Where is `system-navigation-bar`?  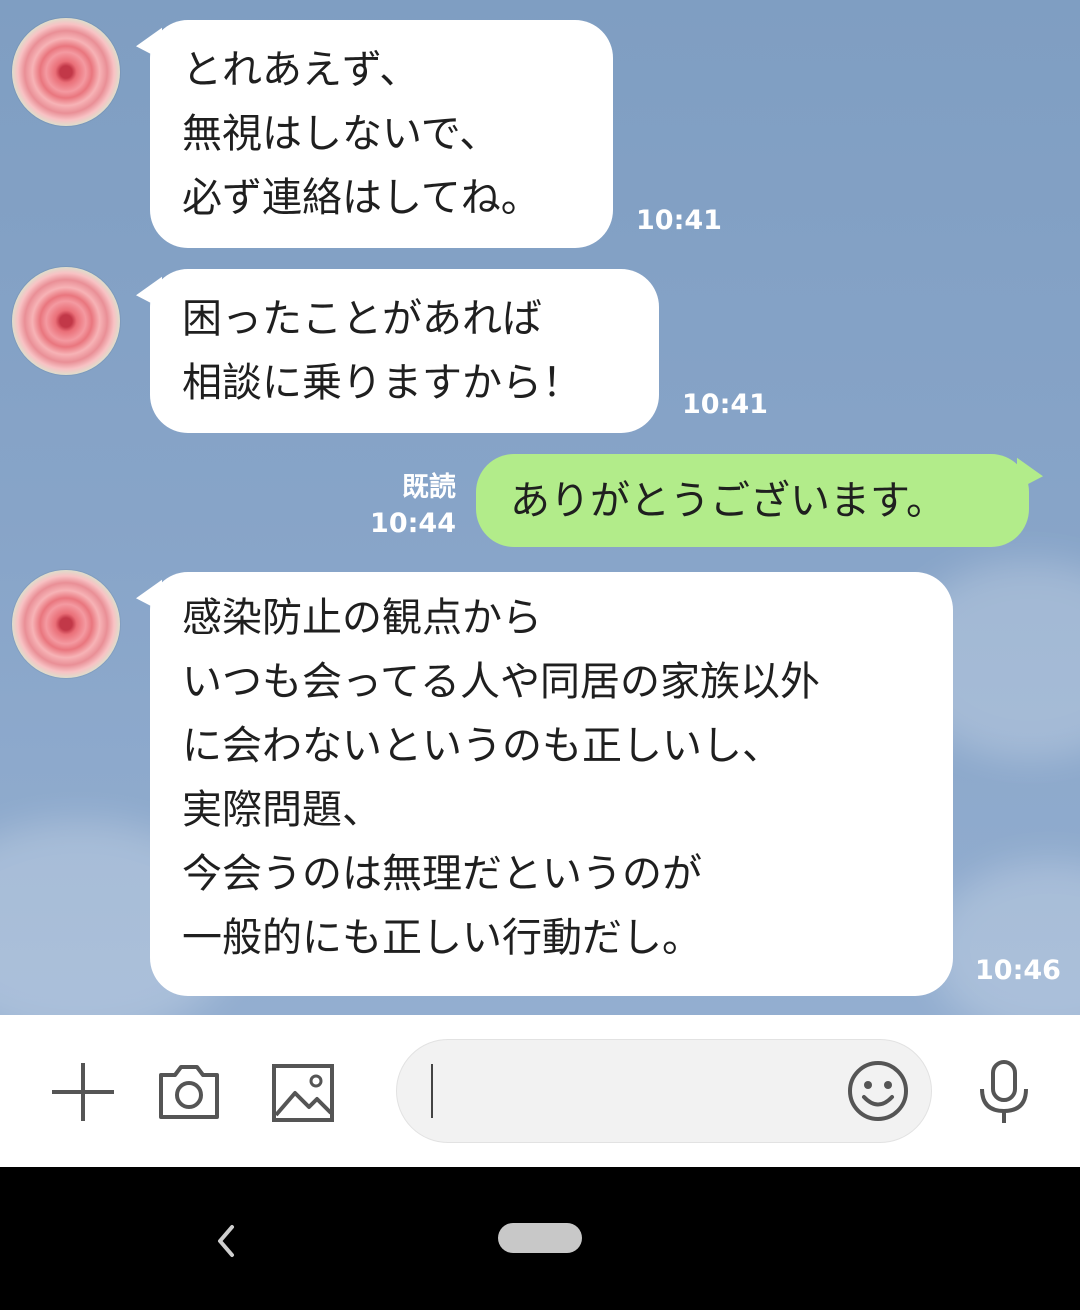 system-navigation-bar is located at coordinates (540, 1238).